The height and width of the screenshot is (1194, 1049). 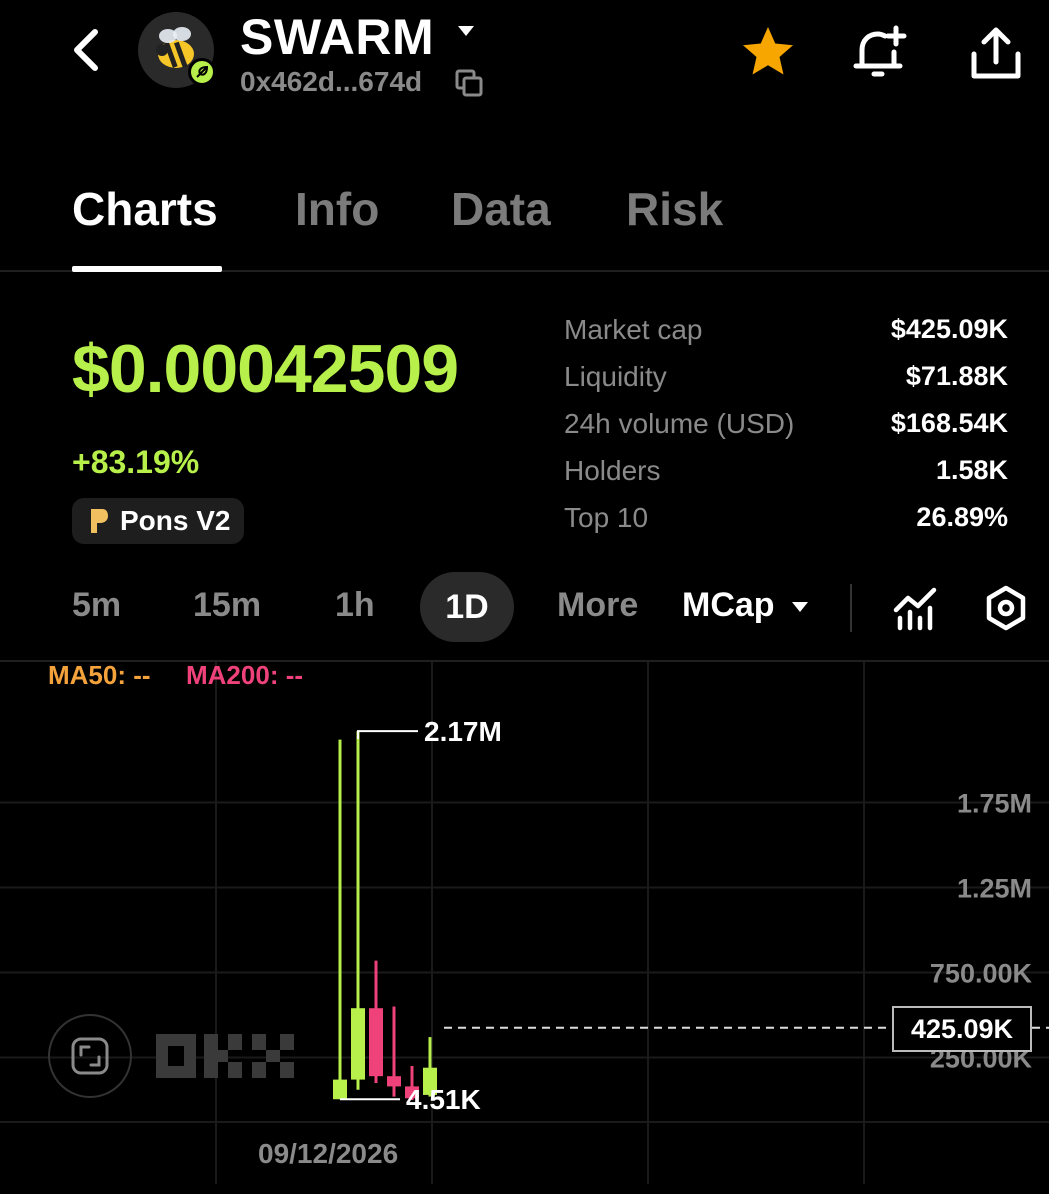 I want to click on tab-risk: Risk, so click(x=674, y=209).